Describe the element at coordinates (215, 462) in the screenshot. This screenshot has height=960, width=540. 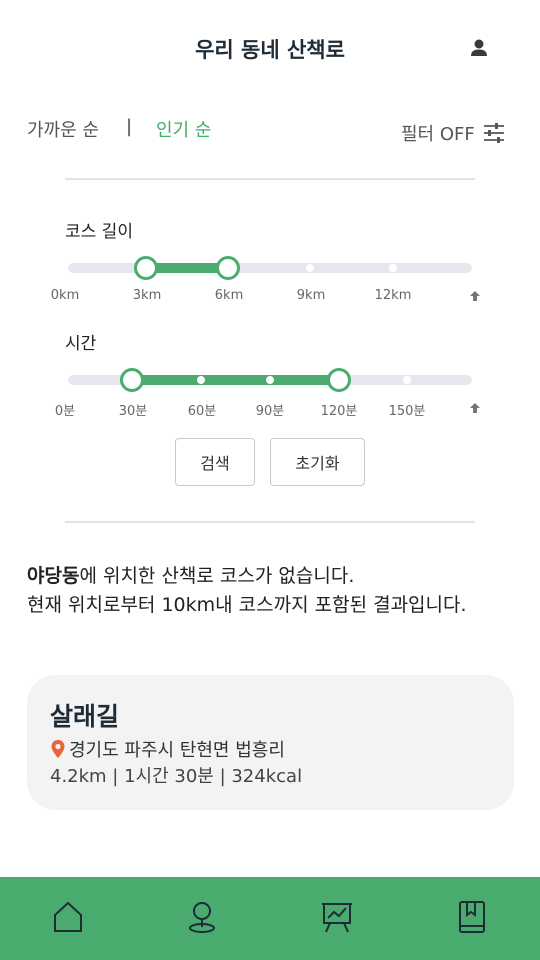
I see `search-button: 검색` at that location.